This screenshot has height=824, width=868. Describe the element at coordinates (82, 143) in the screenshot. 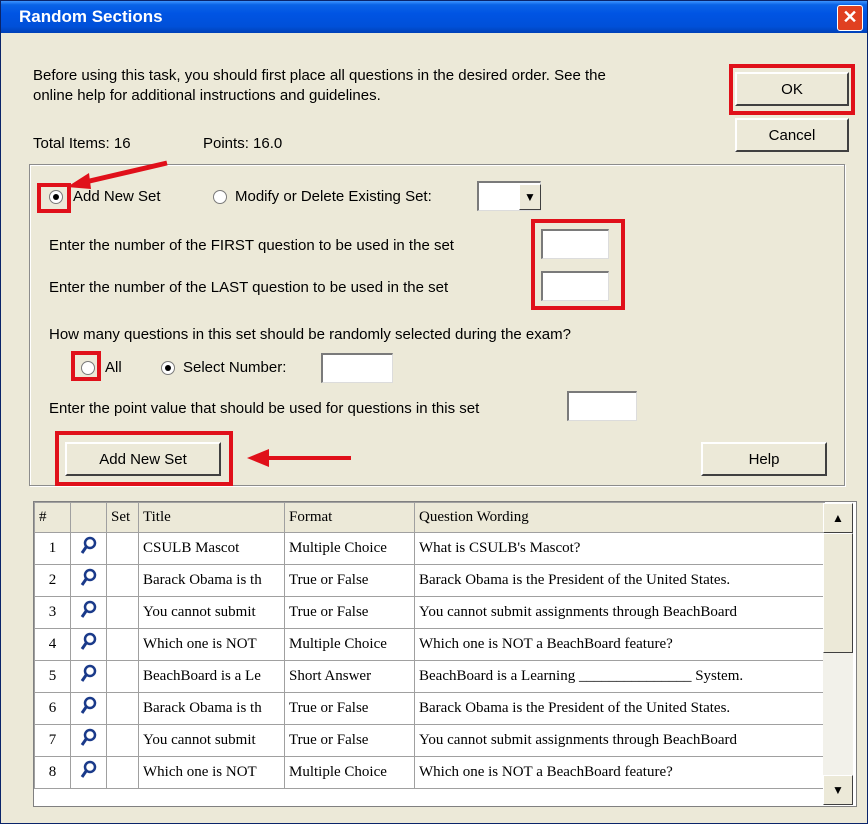

I see `total-items-label: Total Items: 16` at that location.